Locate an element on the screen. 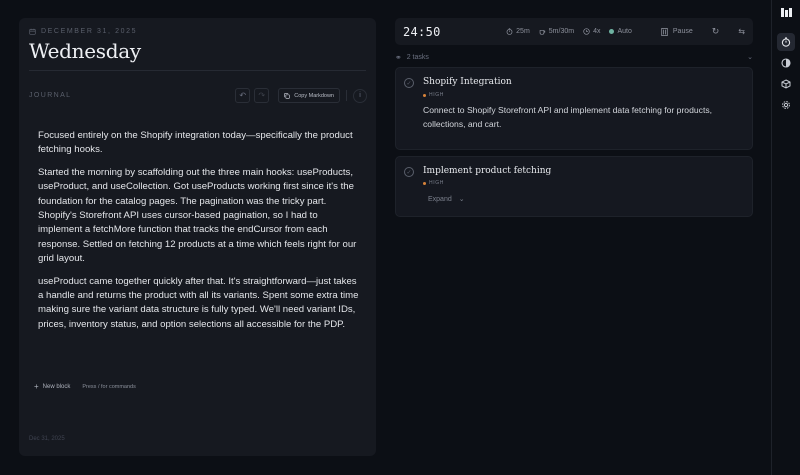 The width and height of the screenshot is (800, 475). redo-icon: ↷ is located at coordinates (262, 95).